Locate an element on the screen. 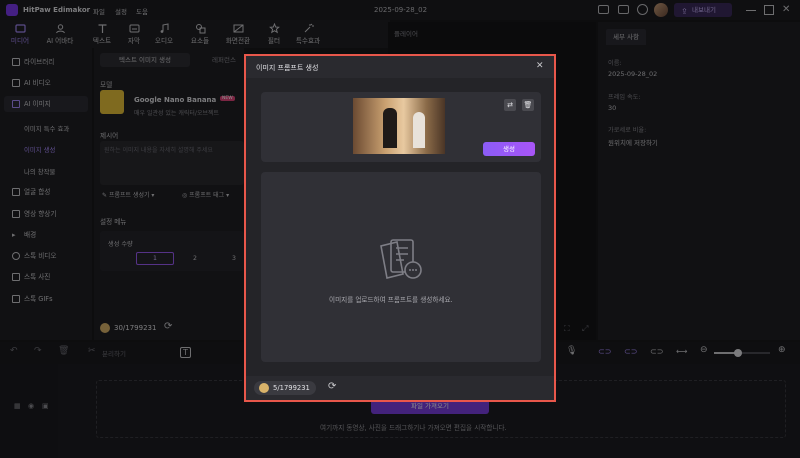  generate-button: 생성 is located at coordinates (509, 149).